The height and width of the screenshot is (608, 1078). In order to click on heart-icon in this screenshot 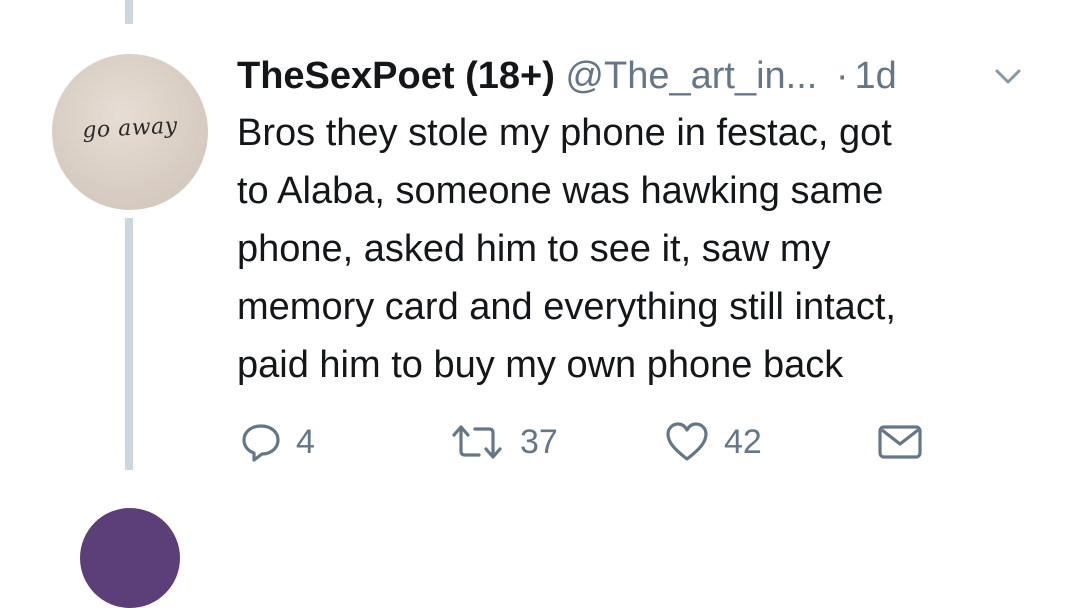, I will do `click(687, 441)`.